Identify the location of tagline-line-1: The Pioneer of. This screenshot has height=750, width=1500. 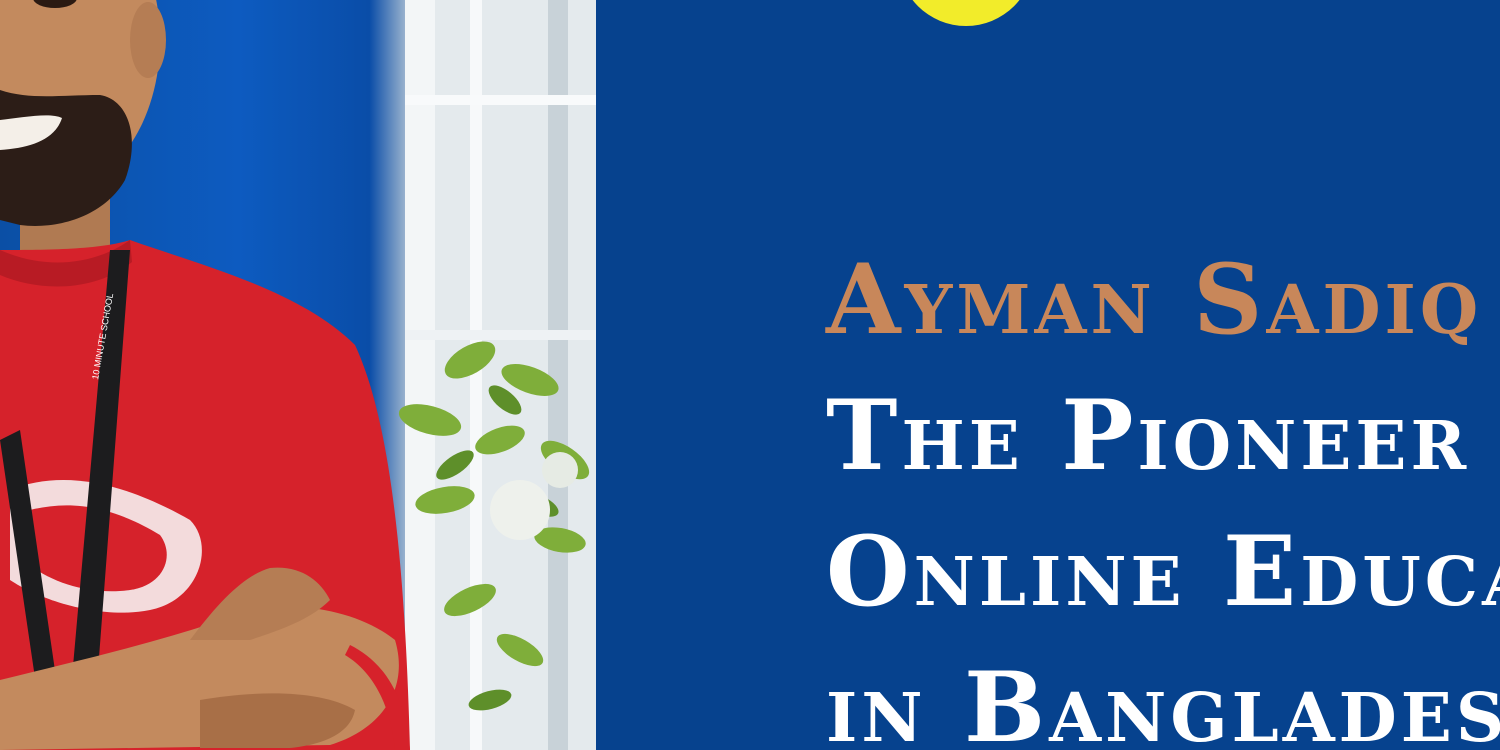
(1163, 435).